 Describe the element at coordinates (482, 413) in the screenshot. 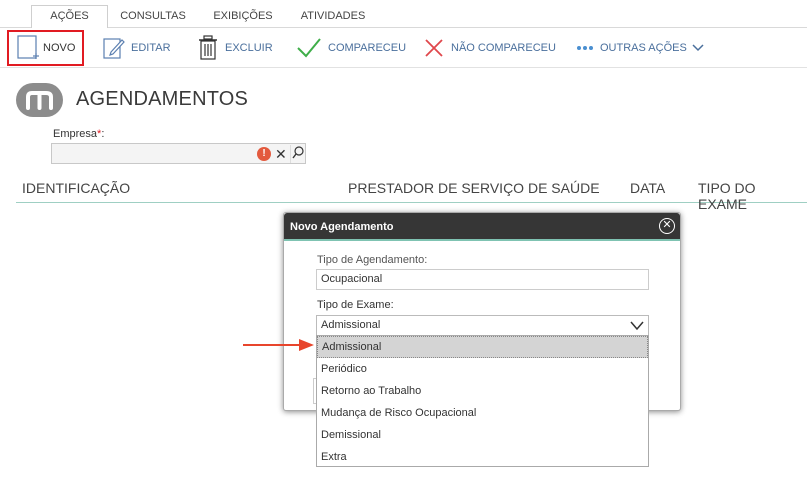

I see `option-mudanca-de-risco: Mudança de Risco Ocupacional` at that location.